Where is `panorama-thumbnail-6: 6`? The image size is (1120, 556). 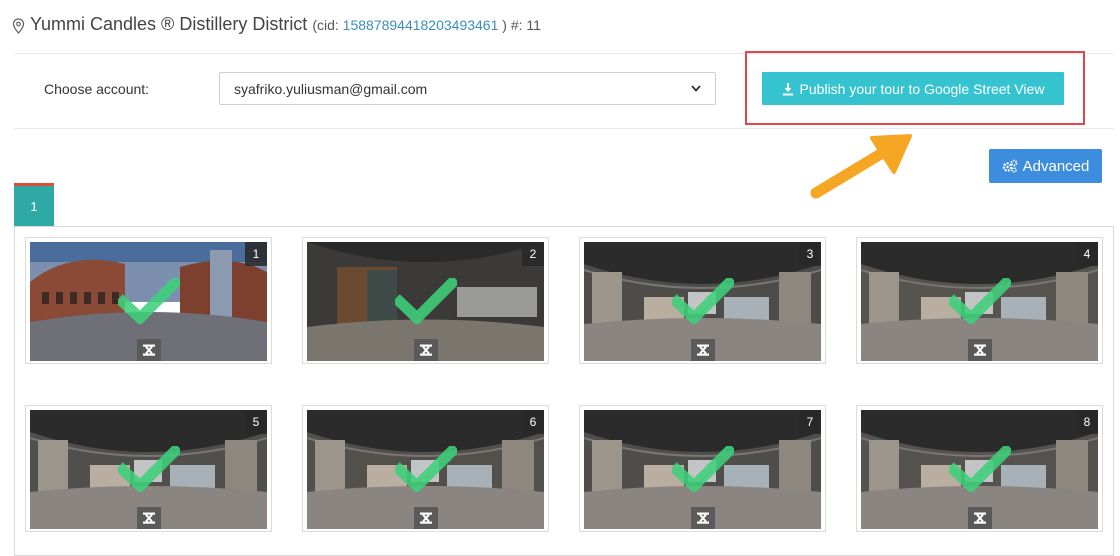 panorama-thumbnail-6: 6 is located at coordinates (425, 468).